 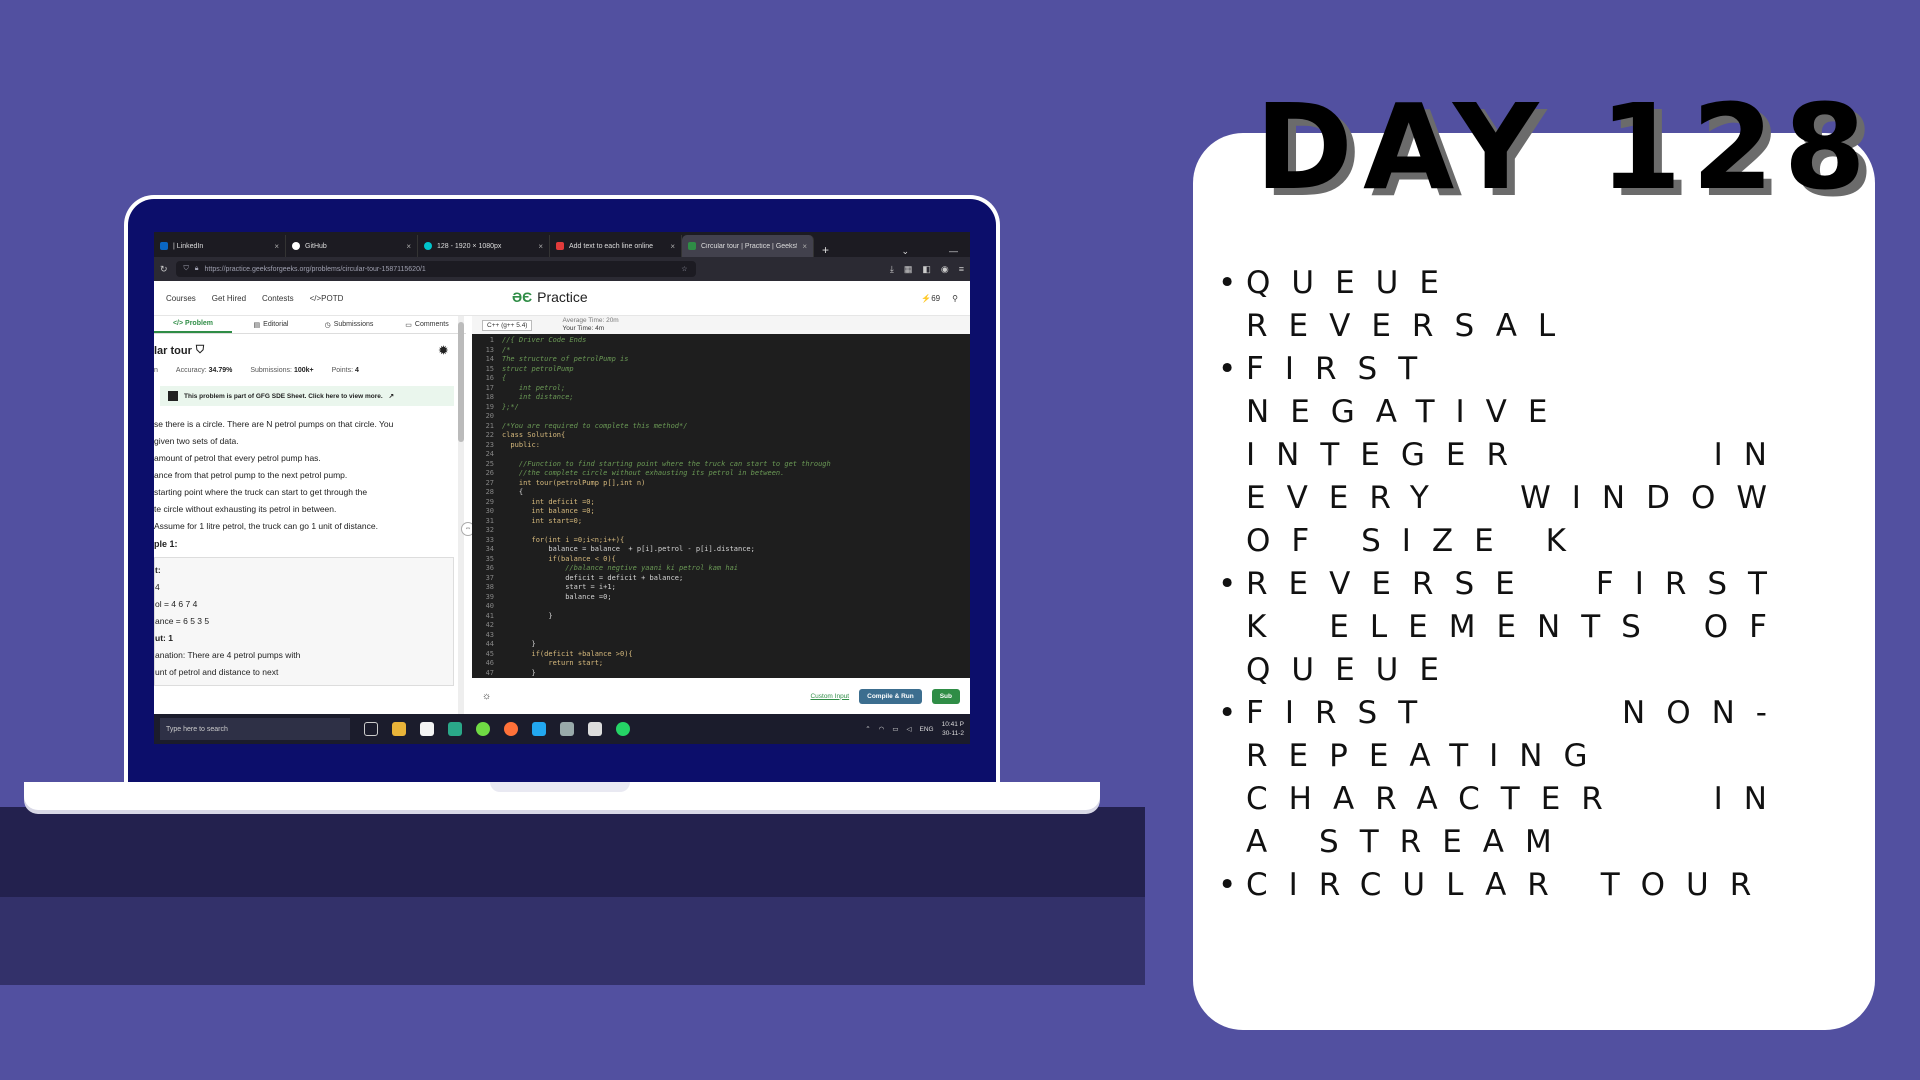 I want to click on wifi-icon: ◠, so click(x=882, y=729).